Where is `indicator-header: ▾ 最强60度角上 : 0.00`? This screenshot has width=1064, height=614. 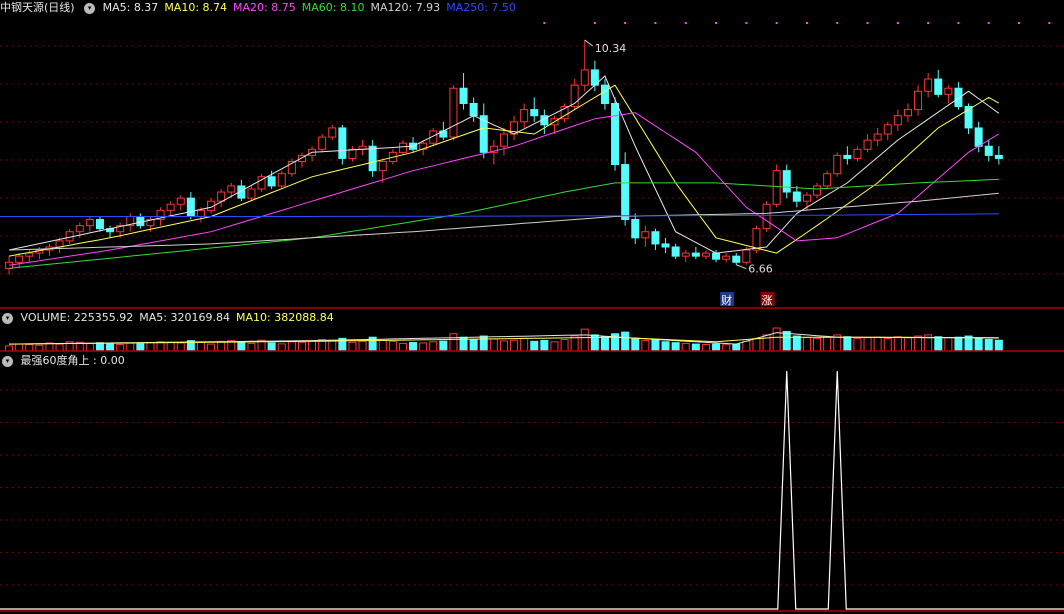 indicator-header: ▾ 最强60度角上 : 0.00 is located at coordinates (64, 361).